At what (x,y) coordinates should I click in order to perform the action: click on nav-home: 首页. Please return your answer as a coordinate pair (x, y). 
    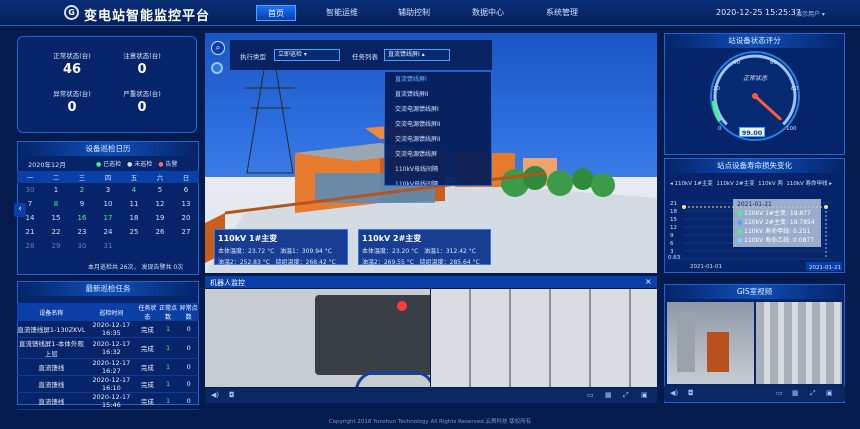
    Looking at the image, I should click on (276, 13).